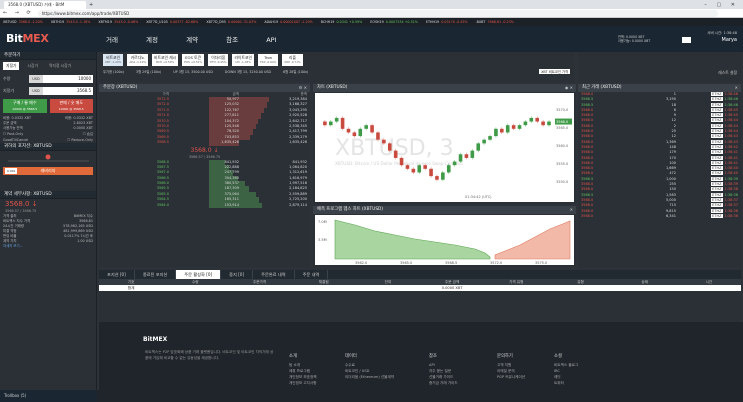  What do you see at coordinates (511, 377) in the screenshot?
I see `footer-link: PGP 커뮤니케이션` at bounding box center [511, 377].